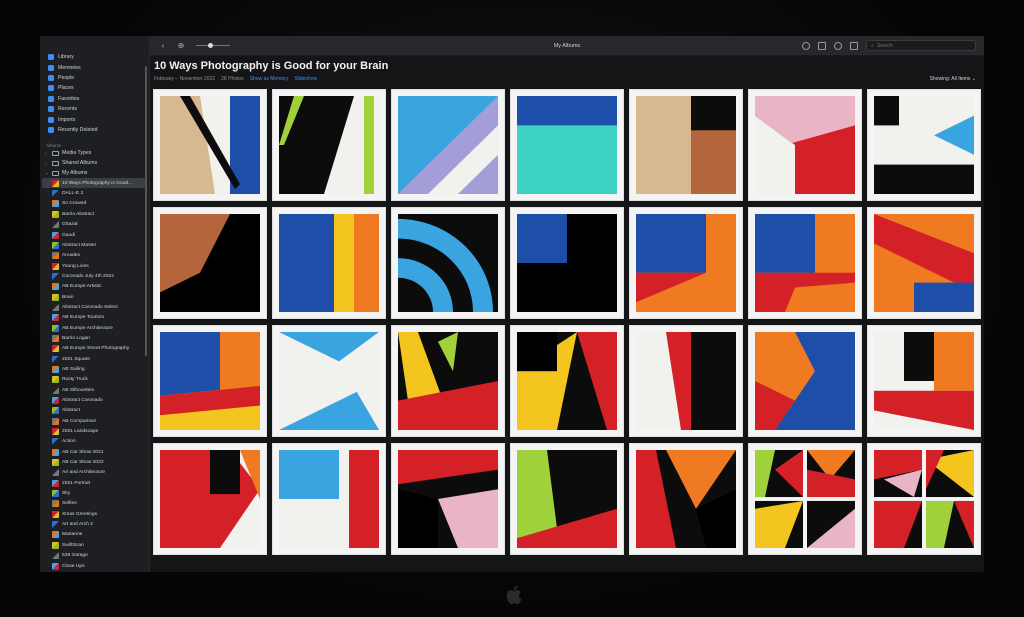 This screenshot has height=617, width=1024. Describe the element at coordinates (94, 349) in the screenshot. I see `album-item: AB Europe Street Photography` at that location.